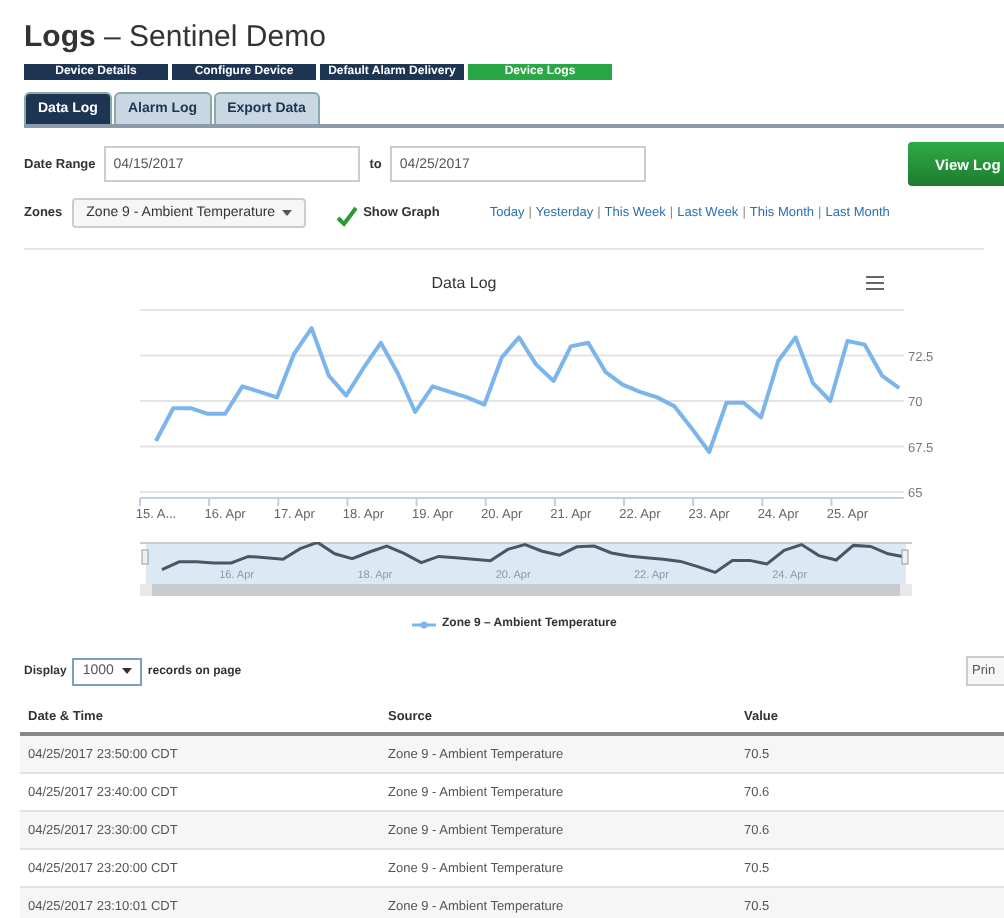 Image resolution: width=1004 pixels, height=918 pixels. What do you see at coordinates (176, 38) in the screenshot?
I see `page-title: Logs – Sentinel Demo` at bounding box center [176, 38].